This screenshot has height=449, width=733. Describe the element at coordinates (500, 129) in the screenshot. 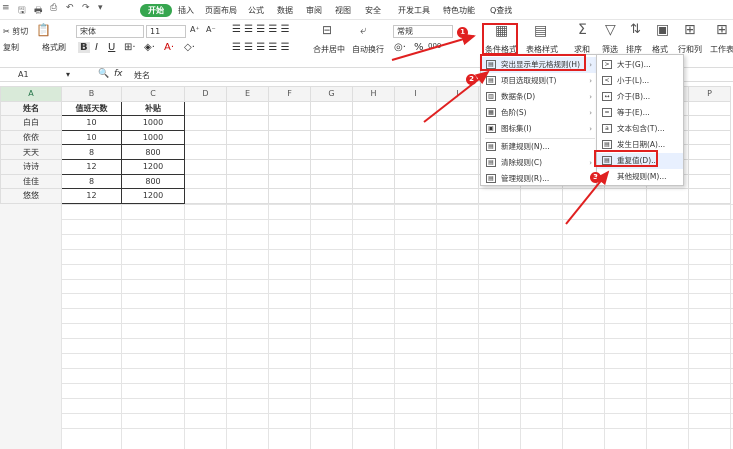

I see `annotation-arrows` at that location.